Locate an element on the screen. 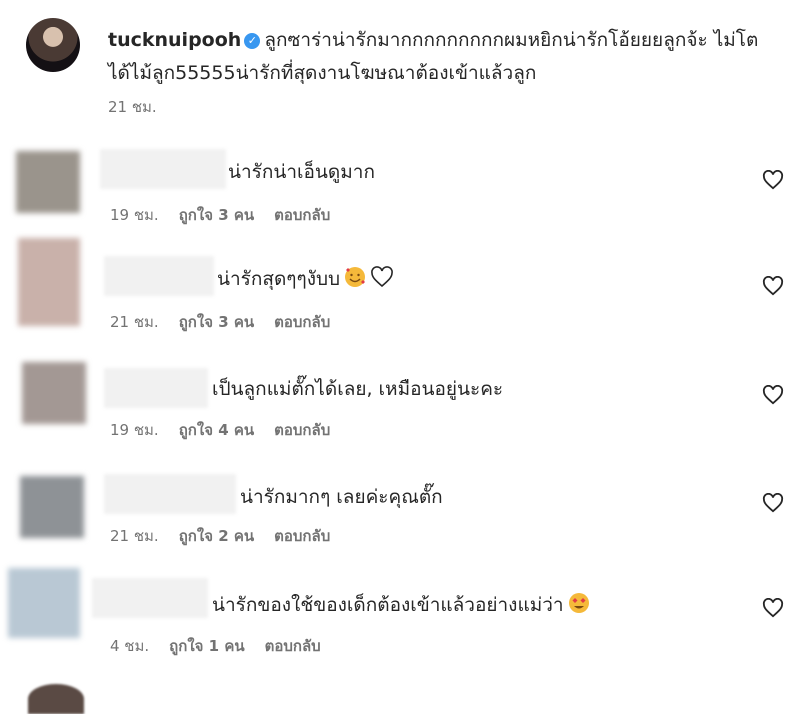  comment-text: น่ารักสุดๆๆงับบ is located at coordinates (305, 280).